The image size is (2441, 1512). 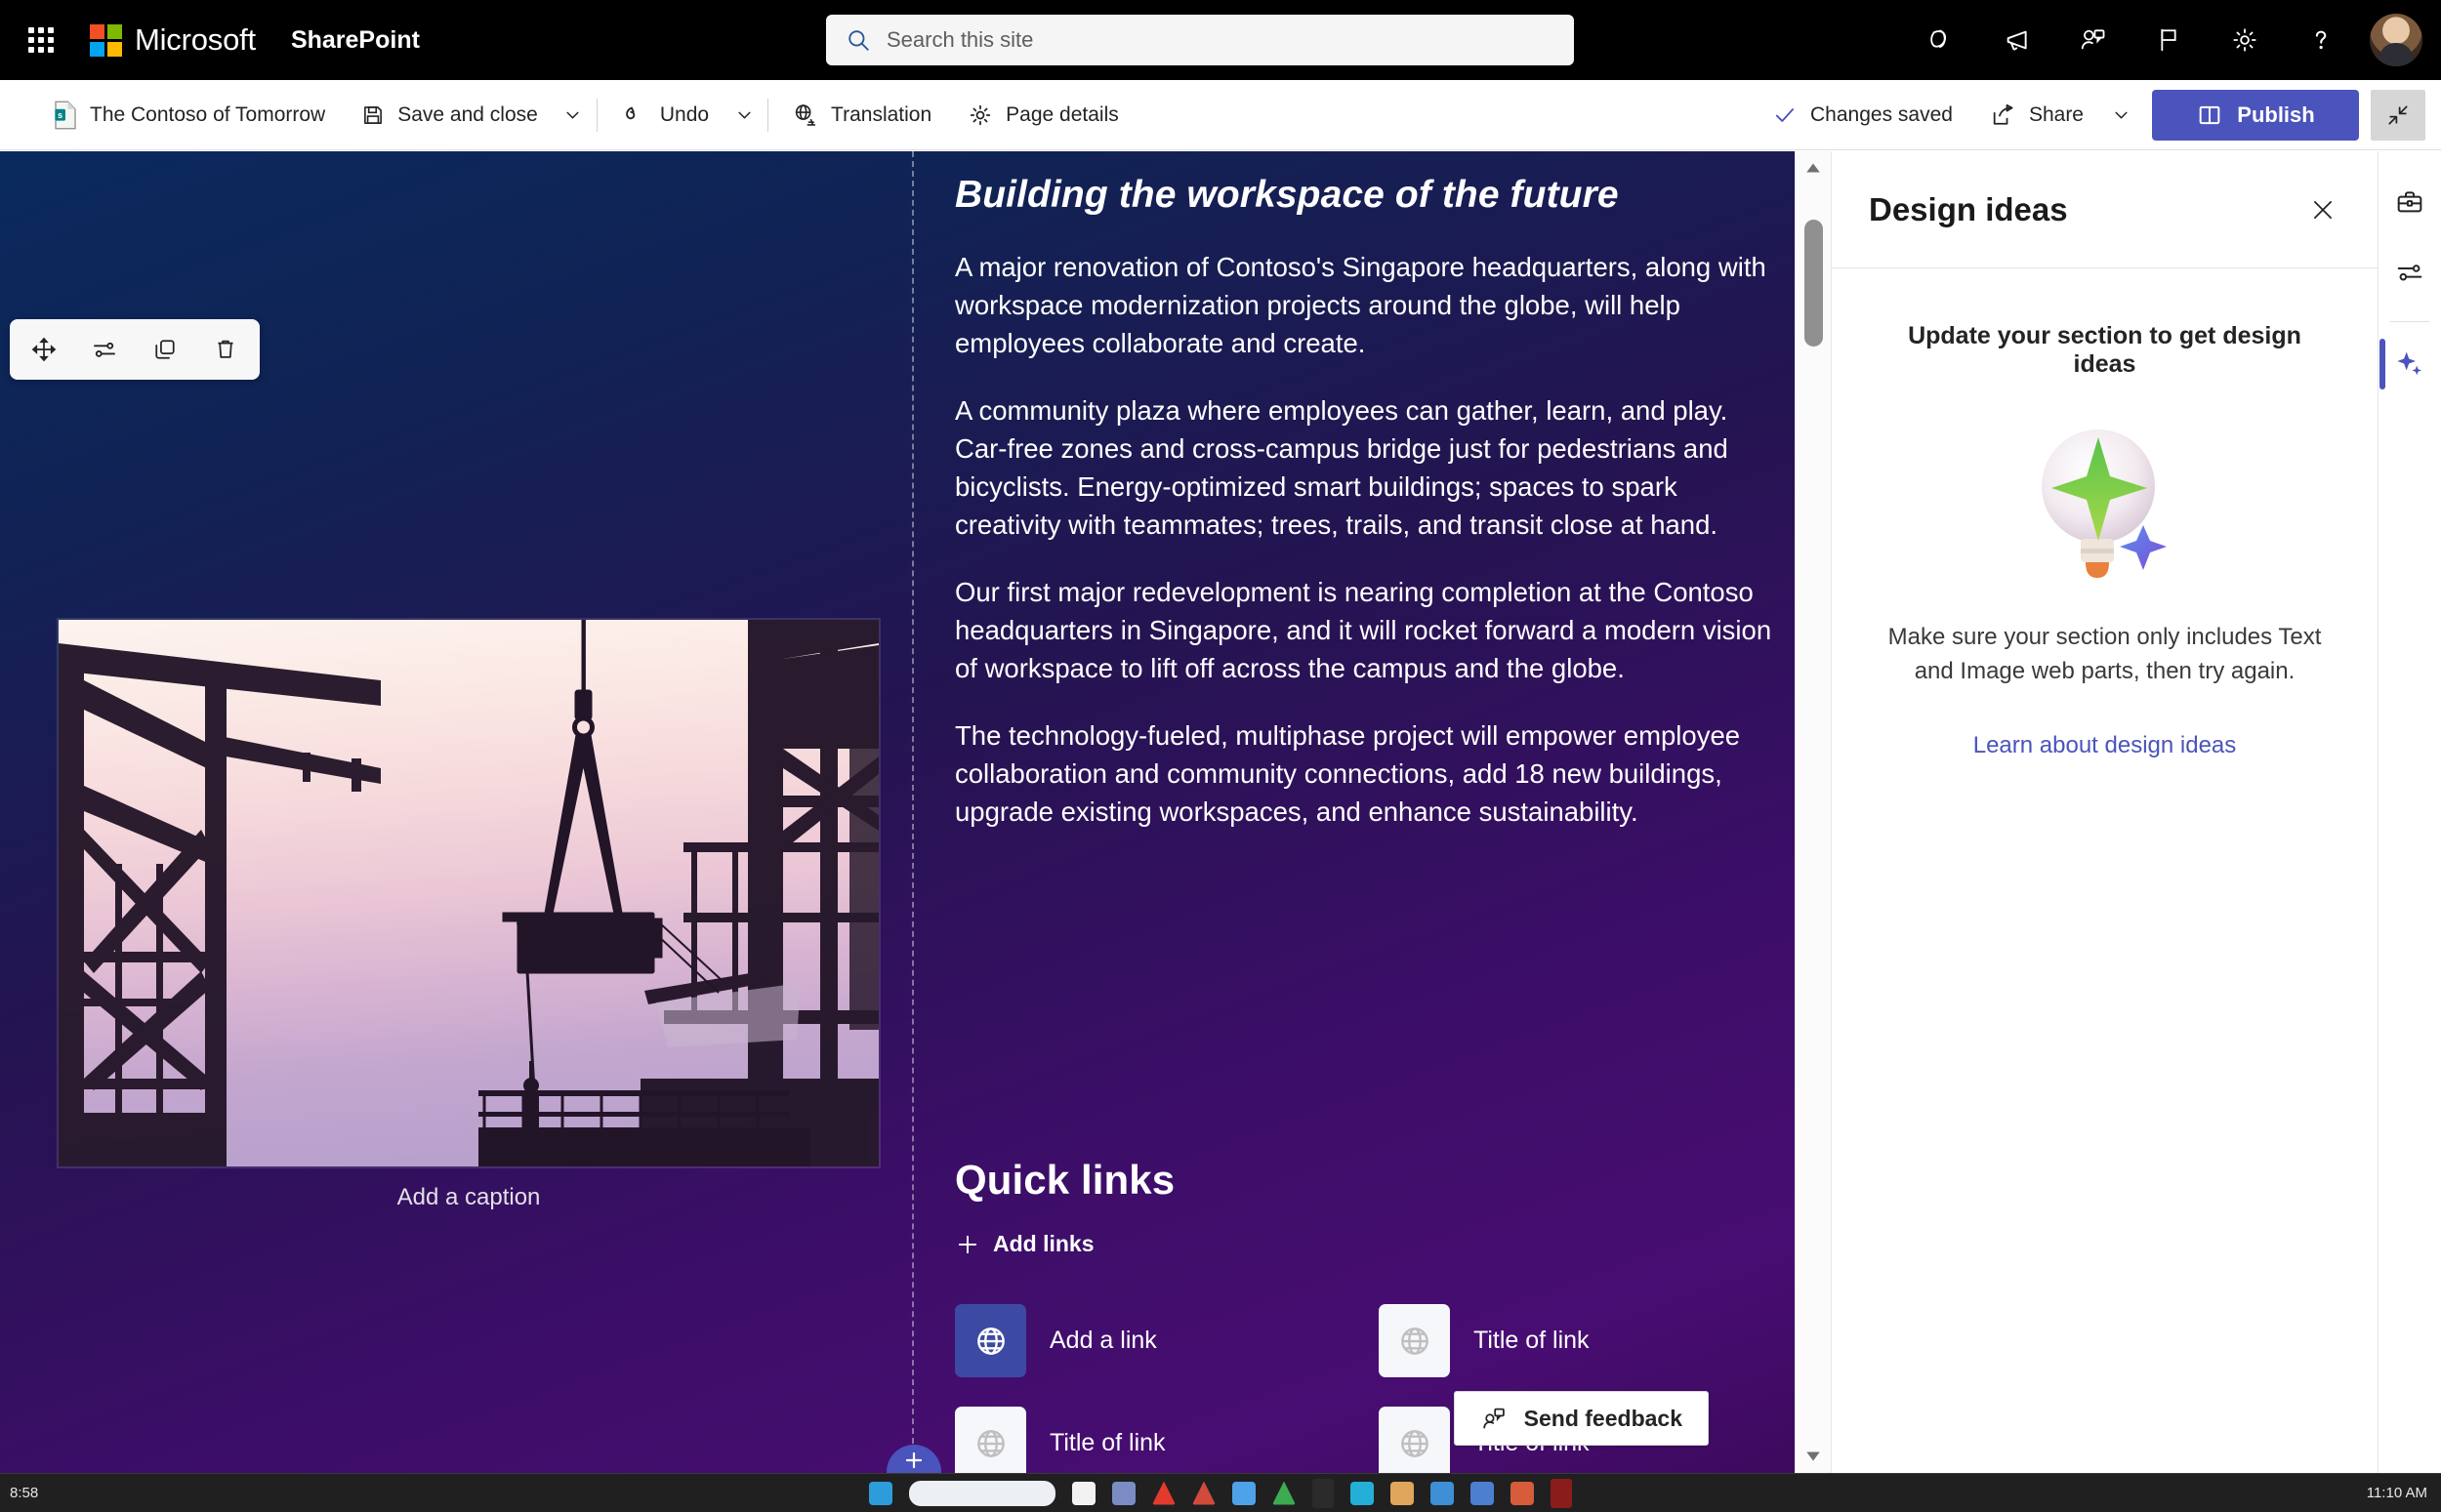 What do you see at coordinates (744, 115) in the screenshot?
I see `undo-options-chevron` at bounding box center [744, 115].